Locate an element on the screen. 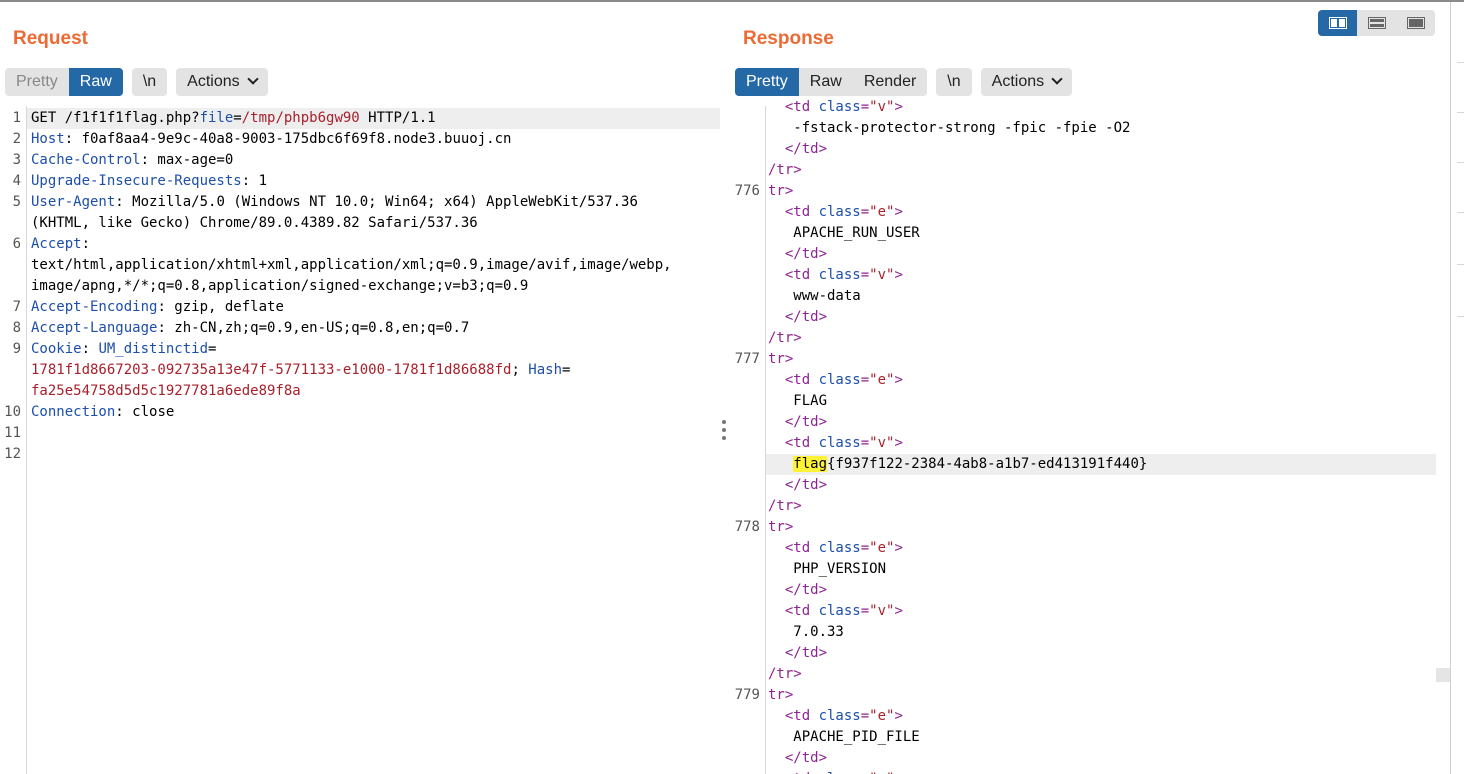  request-tab-raw: Raw is located at coordinates (95, 82).